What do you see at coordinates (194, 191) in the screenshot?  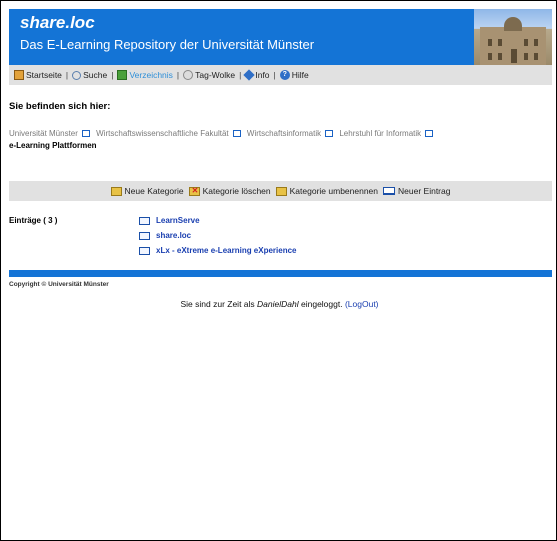 I see `delete-folder-icon` at bounding box center [194, 191].